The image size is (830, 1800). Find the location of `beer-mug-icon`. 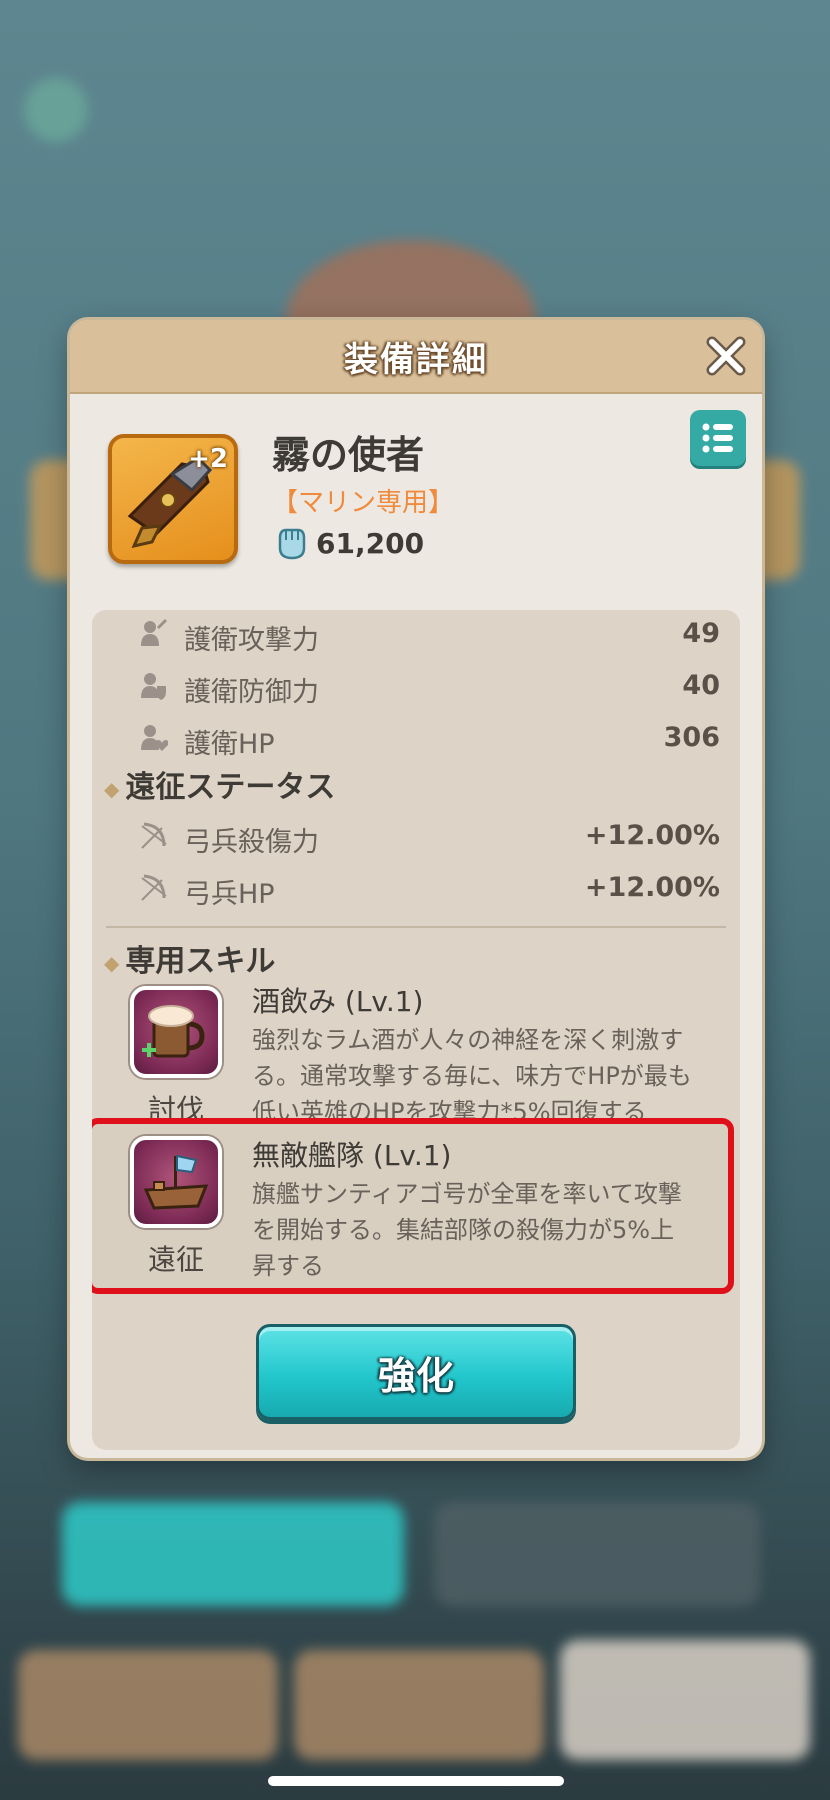

beer-mug-icon is located at coordinates (173, 1031).